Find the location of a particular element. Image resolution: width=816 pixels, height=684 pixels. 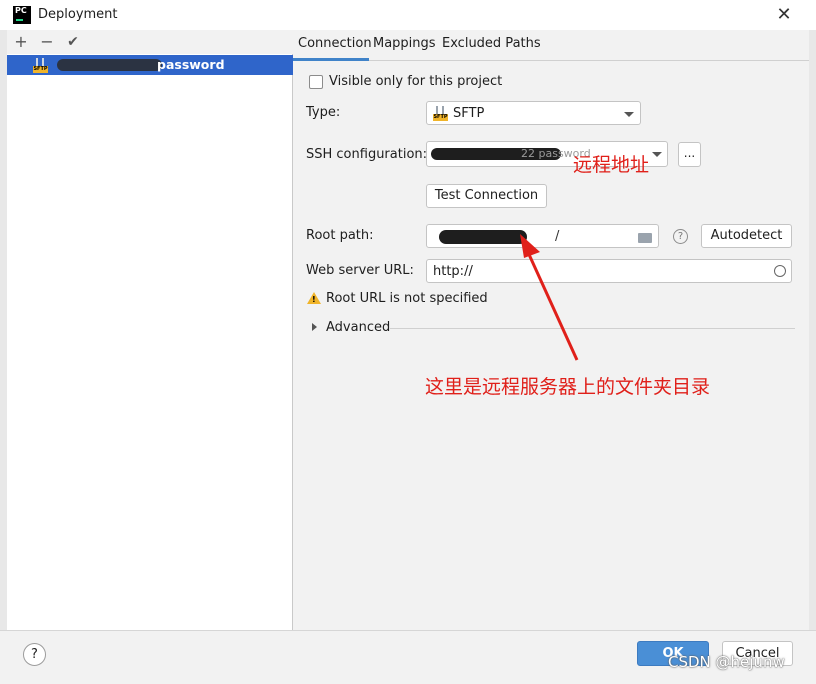

help-button: ? is located at coordinates (34, 654).